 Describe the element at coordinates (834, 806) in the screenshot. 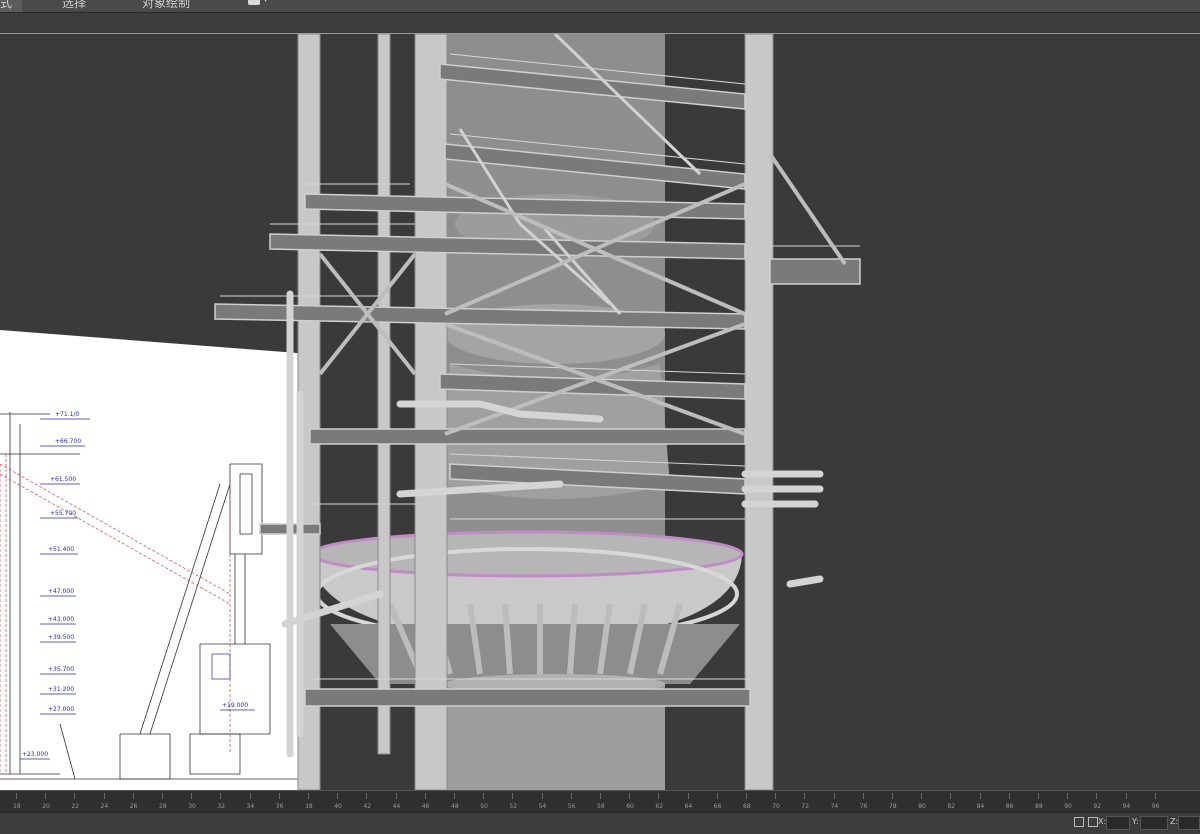

I see `timeline-tick-label: 74` at that location.